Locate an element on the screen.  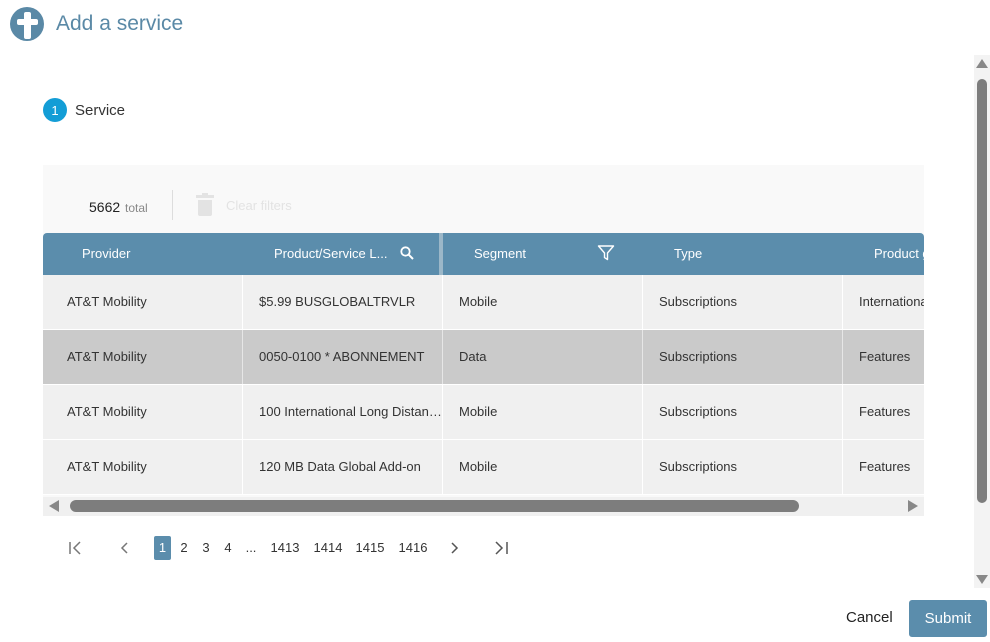
horizontal-scrollbar is located at coordinates (483, 506).